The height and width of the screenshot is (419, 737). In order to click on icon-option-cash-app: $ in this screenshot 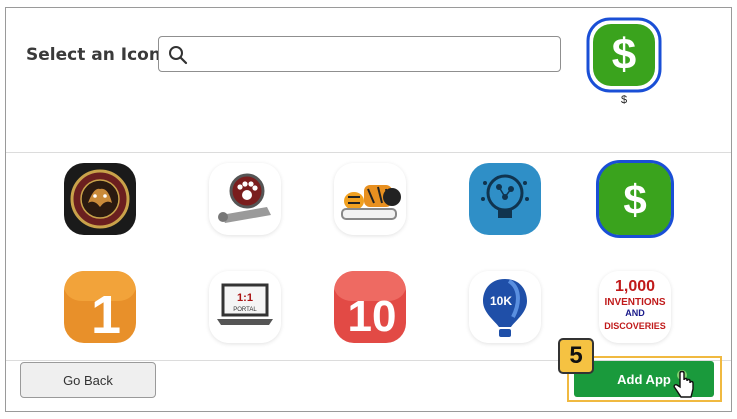, I will do `click(635, 199)`.